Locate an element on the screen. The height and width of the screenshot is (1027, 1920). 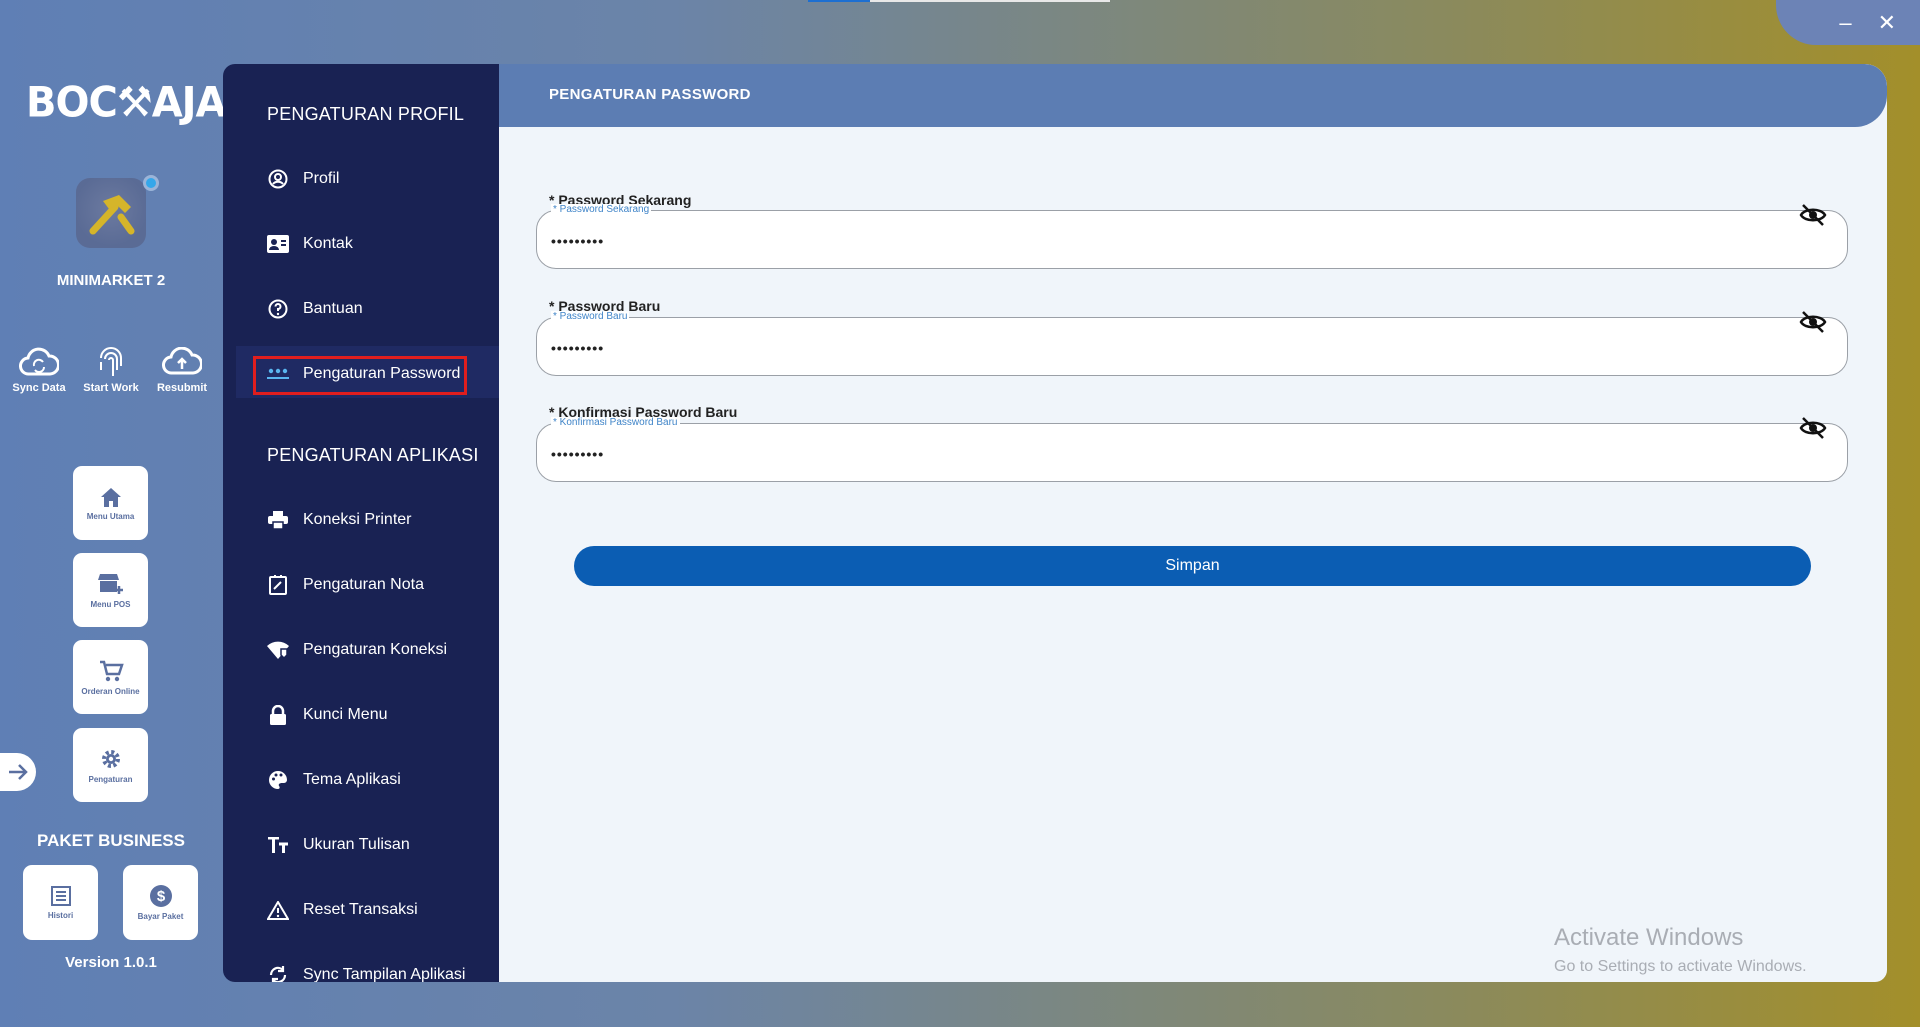
nav-item-label: Tema Aplikasi is located at coordinates (352, 779).